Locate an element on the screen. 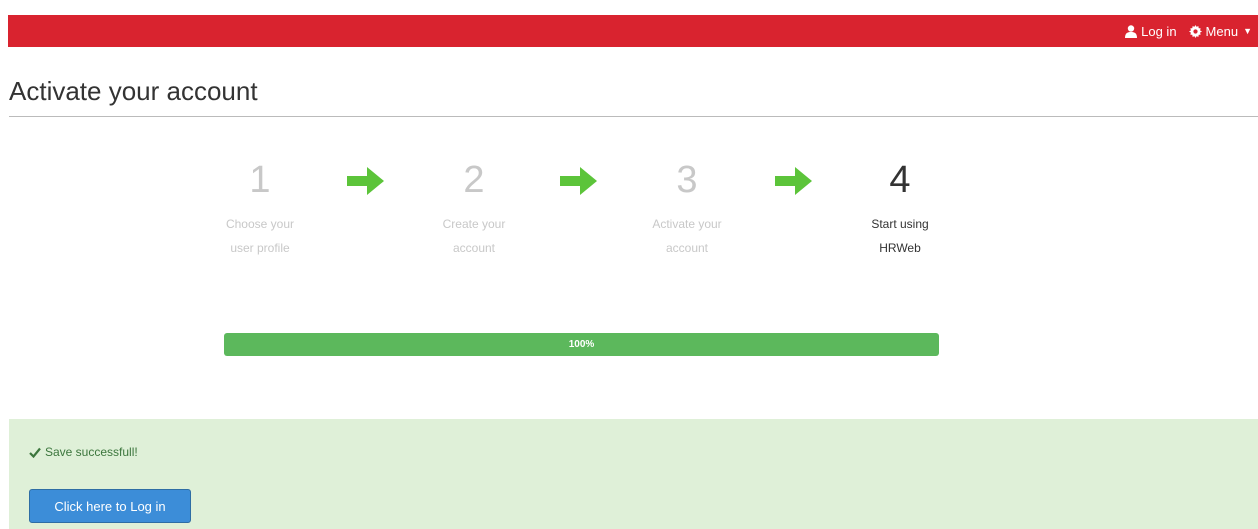 Image resolution: width=1258 pixels, height=529 pixels. login-button: Click here to Log in is located at coordinates (110, 506).